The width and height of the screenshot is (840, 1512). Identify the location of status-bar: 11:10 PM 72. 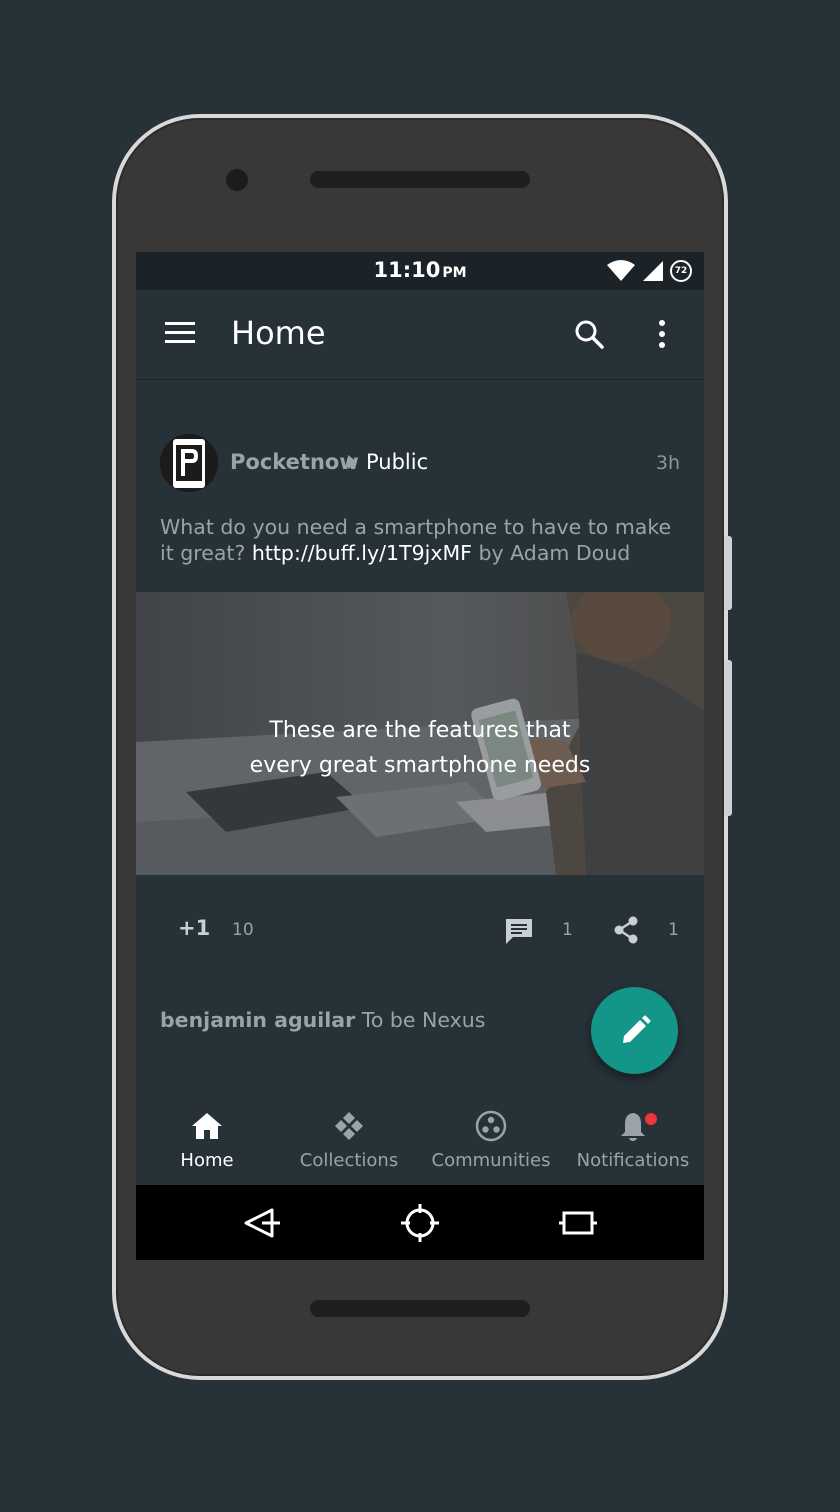
(420, 271).